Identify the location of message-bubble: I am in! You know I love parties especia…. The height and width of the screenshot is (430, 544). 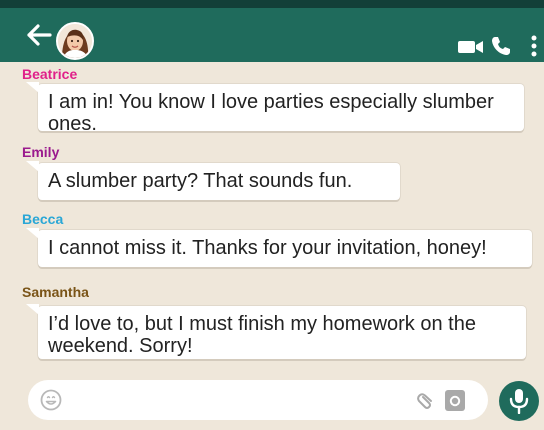
(281, 109).